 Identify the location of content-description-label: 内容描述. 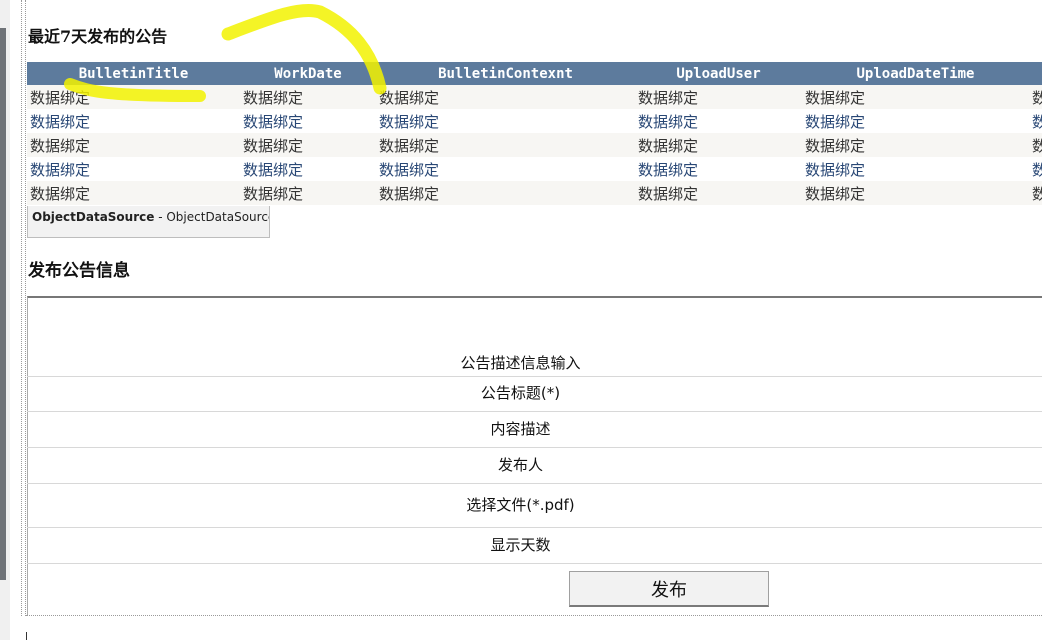
(520, 429).